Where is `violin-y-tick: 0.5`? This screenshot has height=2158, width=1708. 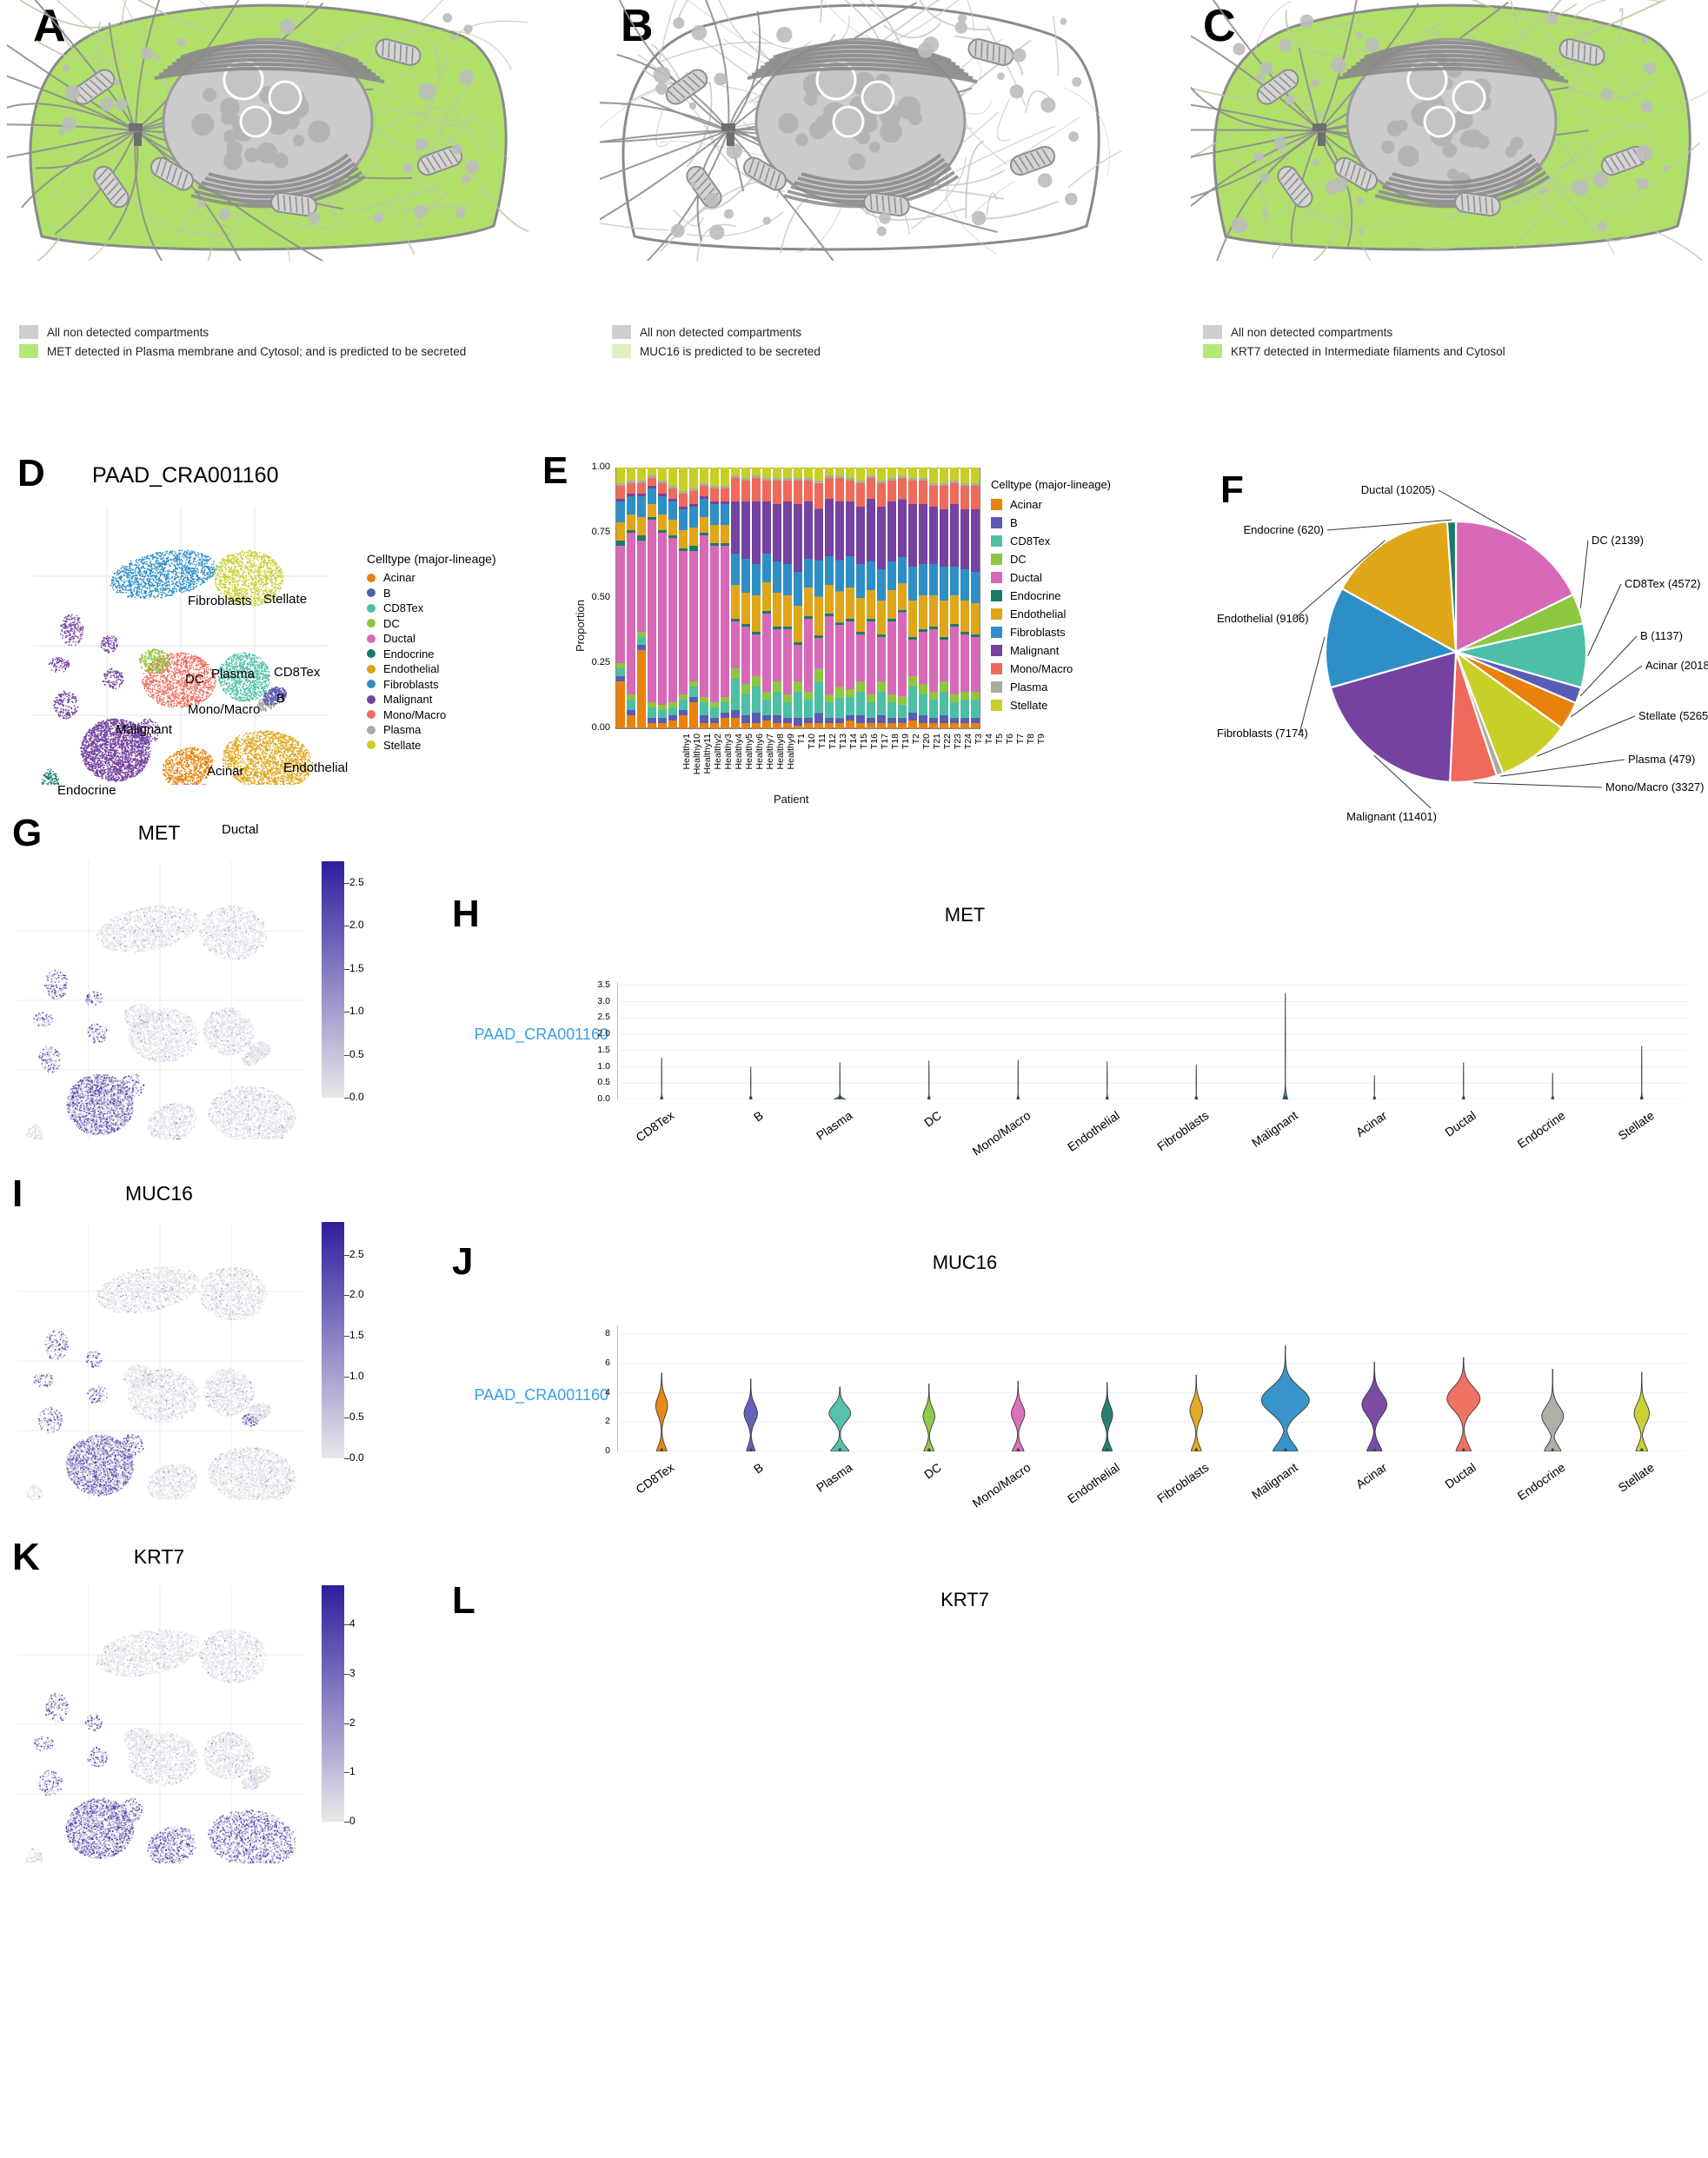 violin-y-tick: 0.5 is located at coordinates (583, 1082).